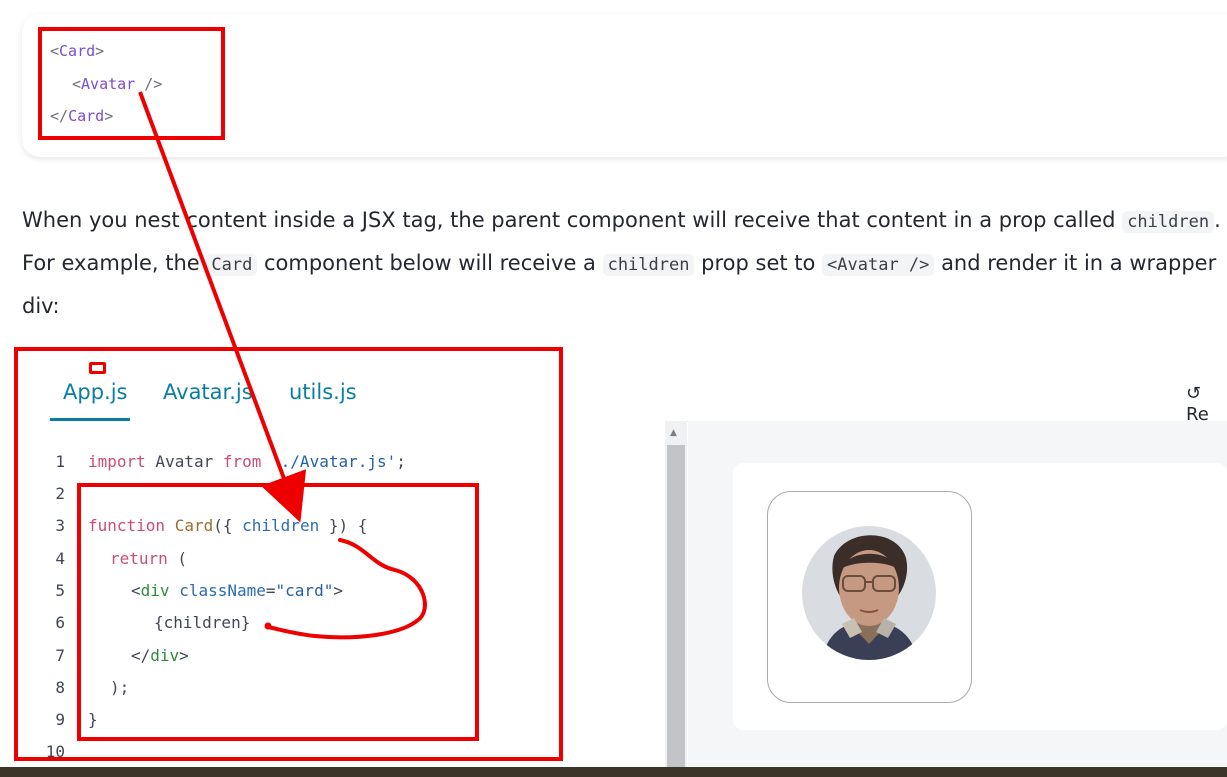  Describe the element at coordinates (222, 307) in the screenshot. I see `annotation-arrow` at that location.